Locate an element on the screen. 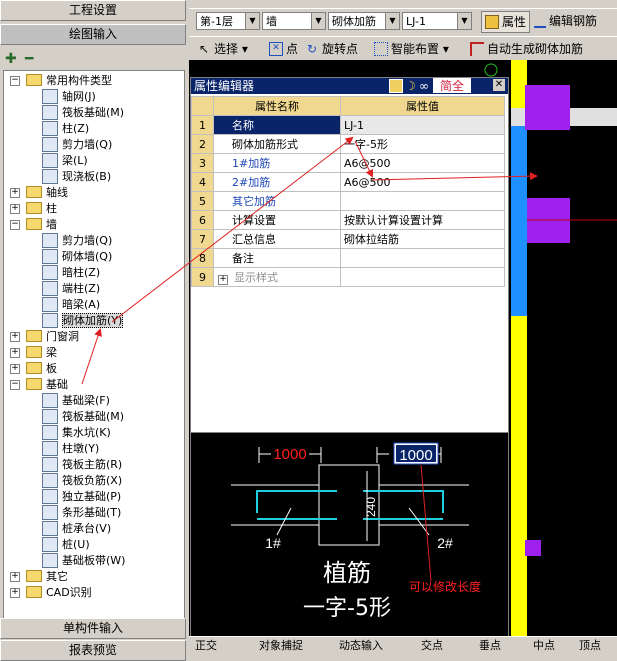 Image resolution: width=617 pixels, height=661 pixels. status-bar: 正交 对象捕捉 动态输入 交点 垂点 中点 顶点 is located at coordinates (403, 643).